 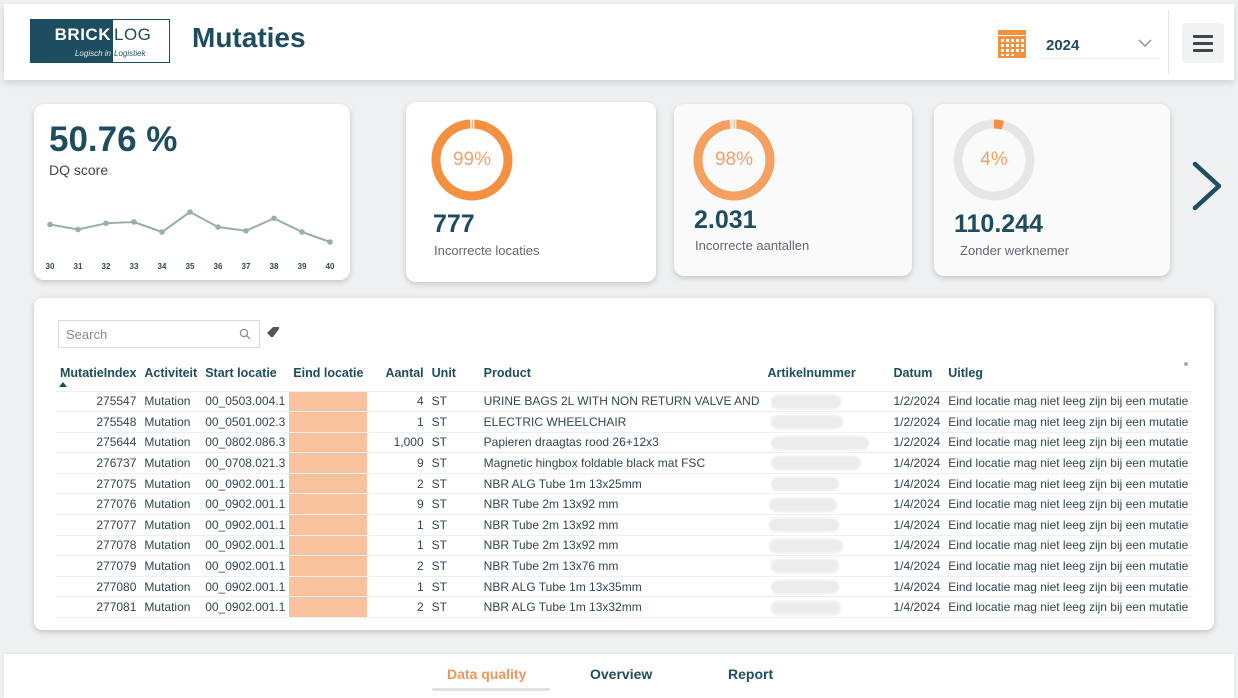 I want to click on column-header-datum: Datum, so click(x=917, y=378).